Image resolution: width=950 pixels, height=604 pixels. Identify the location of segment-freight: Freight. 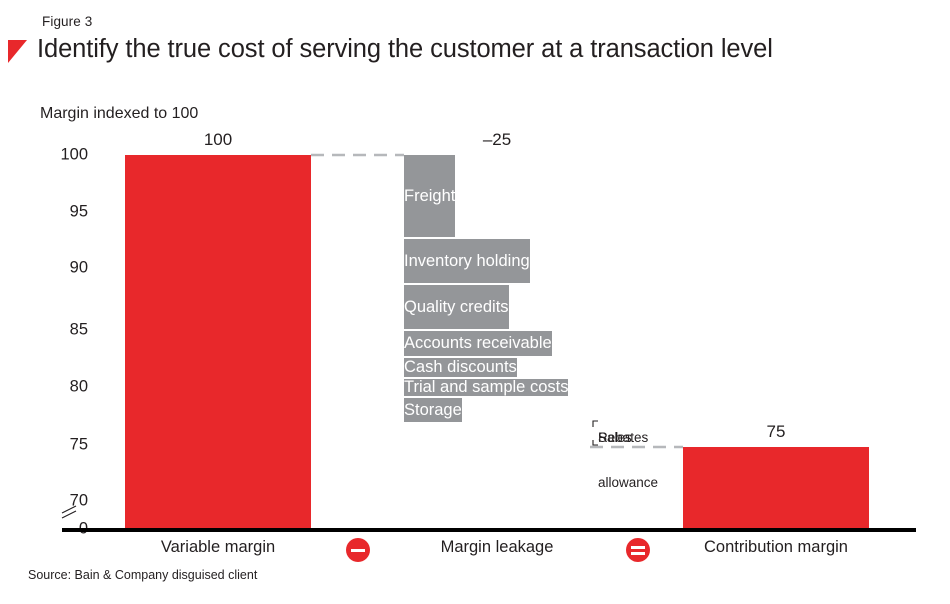
(430, 196).